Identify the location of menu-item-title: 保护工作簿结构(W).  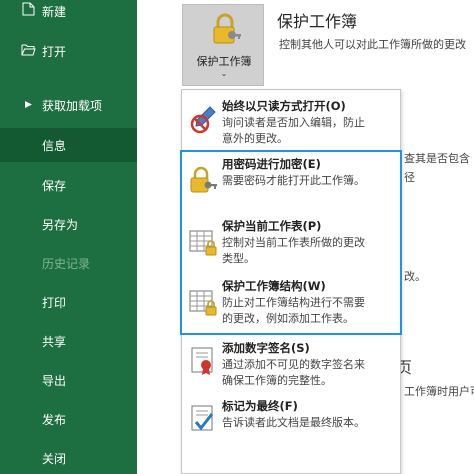
(274, 286).